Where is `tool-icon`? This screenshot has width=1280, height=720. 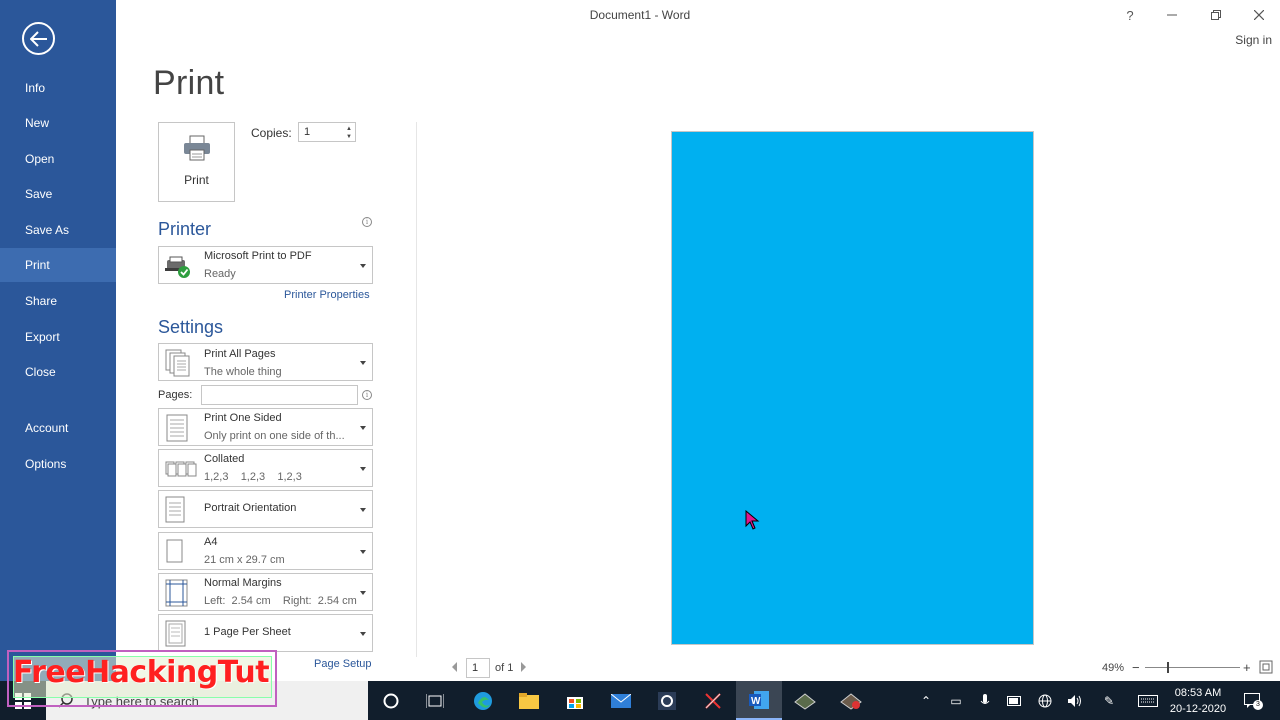 tool-icon is located at coordinates (713, 700).